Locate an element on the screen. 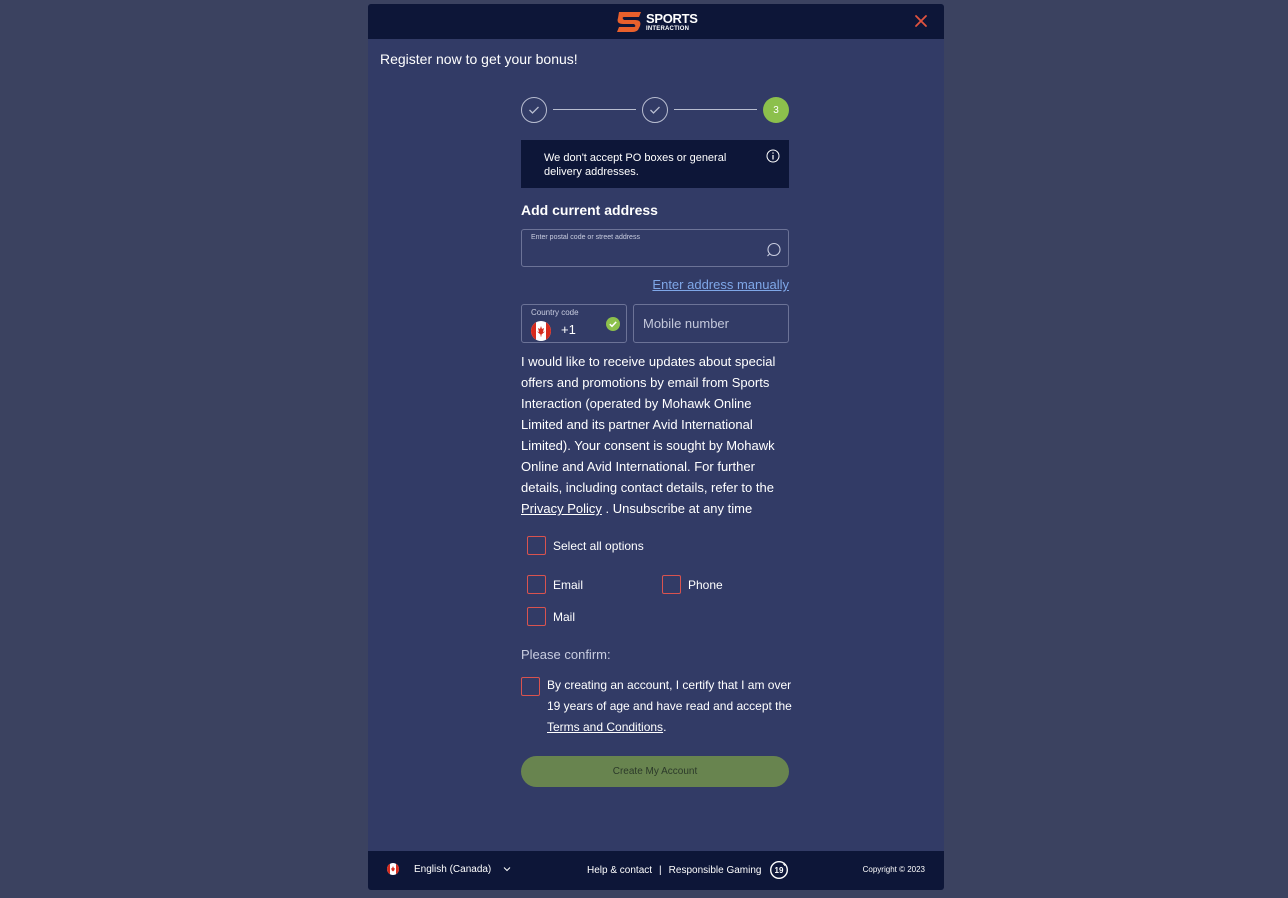 The height and width of the screenshot is (898, 1288). select-all-label: Select all options is located at coordinates (598, 545).